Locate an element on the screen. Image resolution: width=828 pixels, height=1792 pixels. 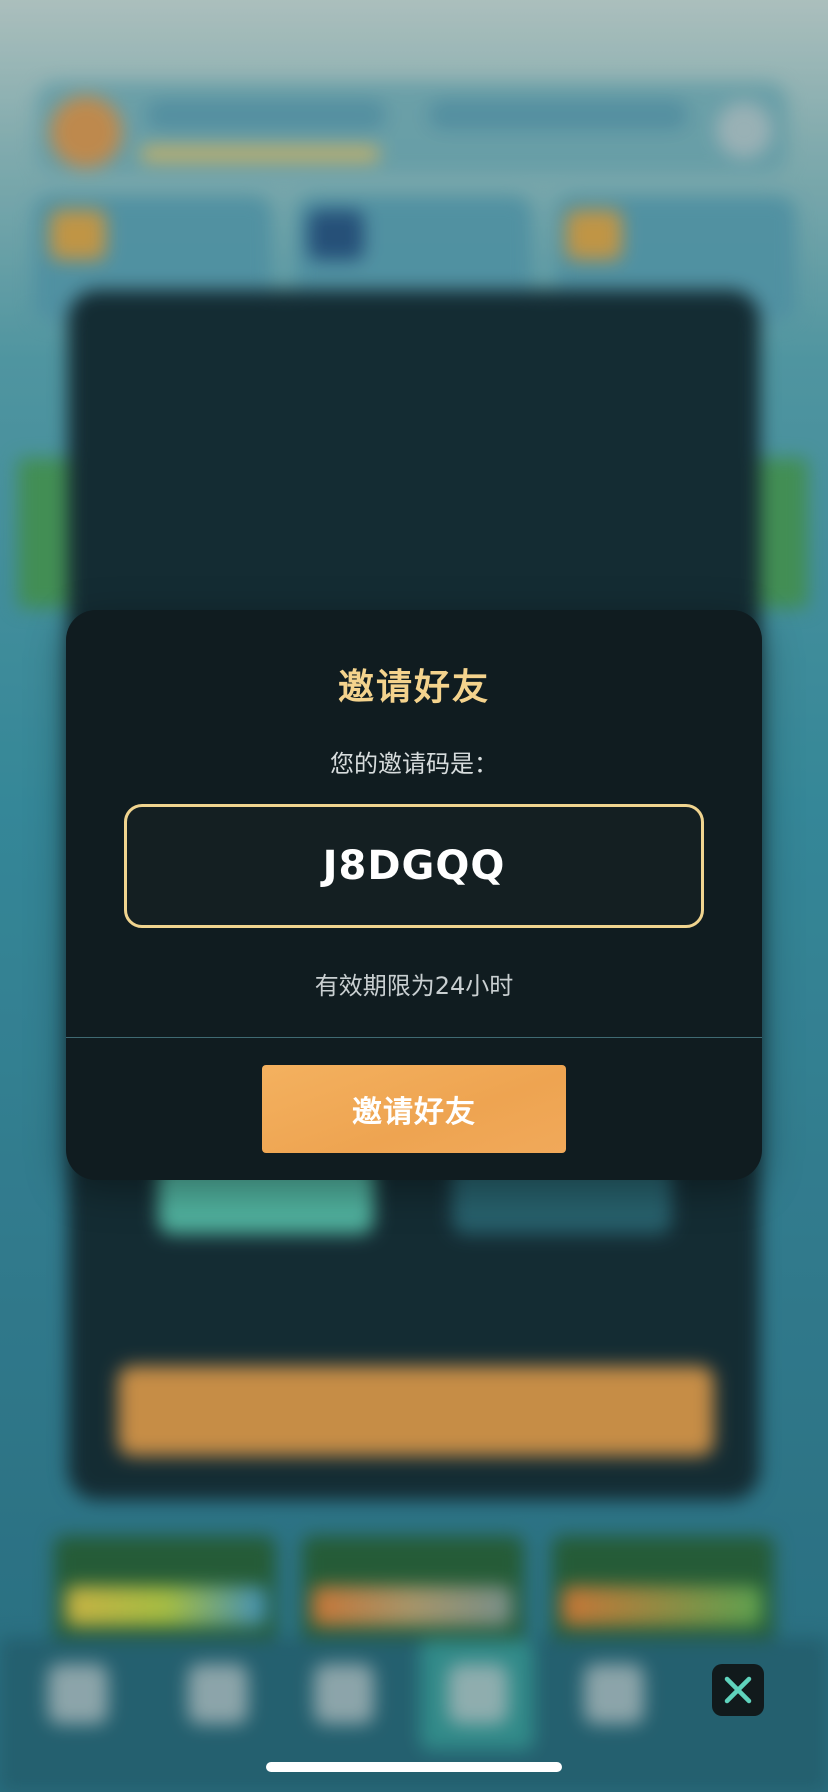
invite-code-box: J8DGQQ is located at coordinates (414, 866).